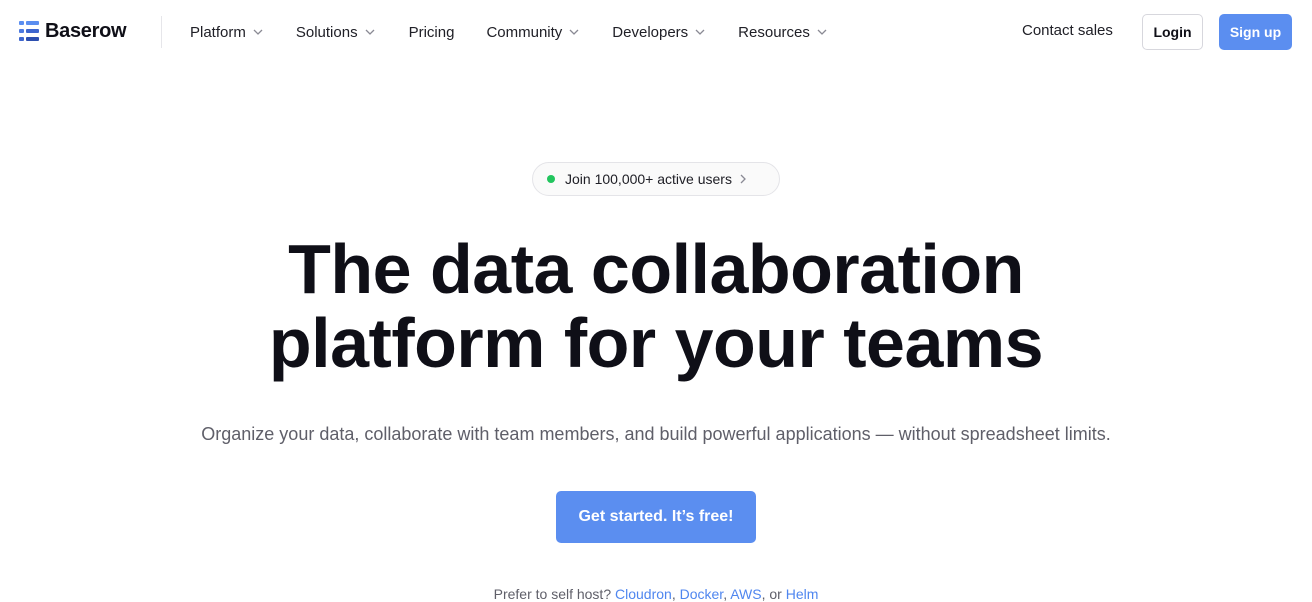 The image size is (1312, 602). Describe the element at coordinates (1255, 32) in the screenshot. I see `sign-up-button: Sign up` at that location.